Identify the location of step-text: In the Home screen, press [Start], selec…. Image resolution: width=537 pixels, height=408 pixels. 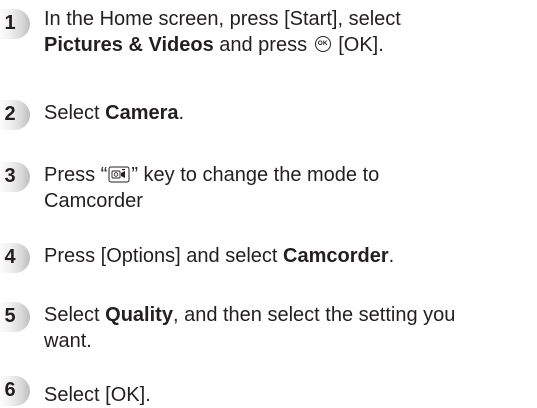
(284, 32).